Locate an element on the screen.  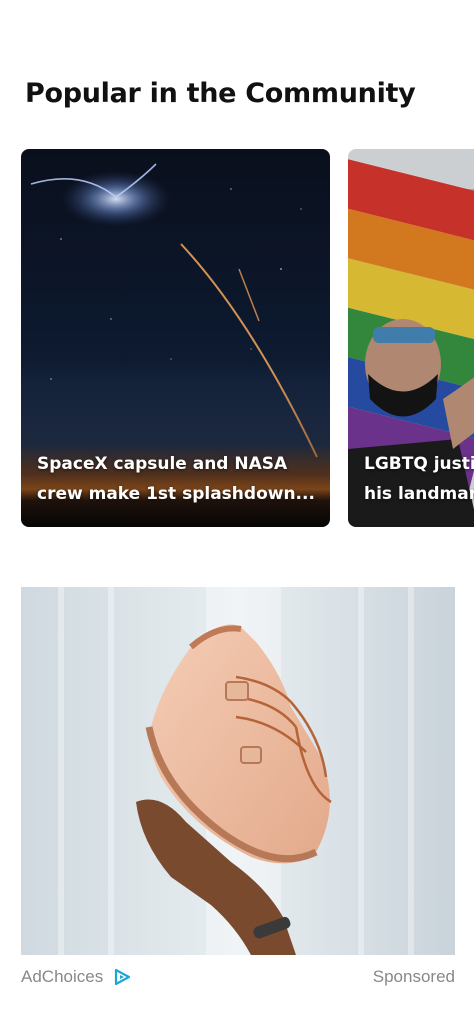
section-title: Popular in the Community is located at coordinates (220, 93).